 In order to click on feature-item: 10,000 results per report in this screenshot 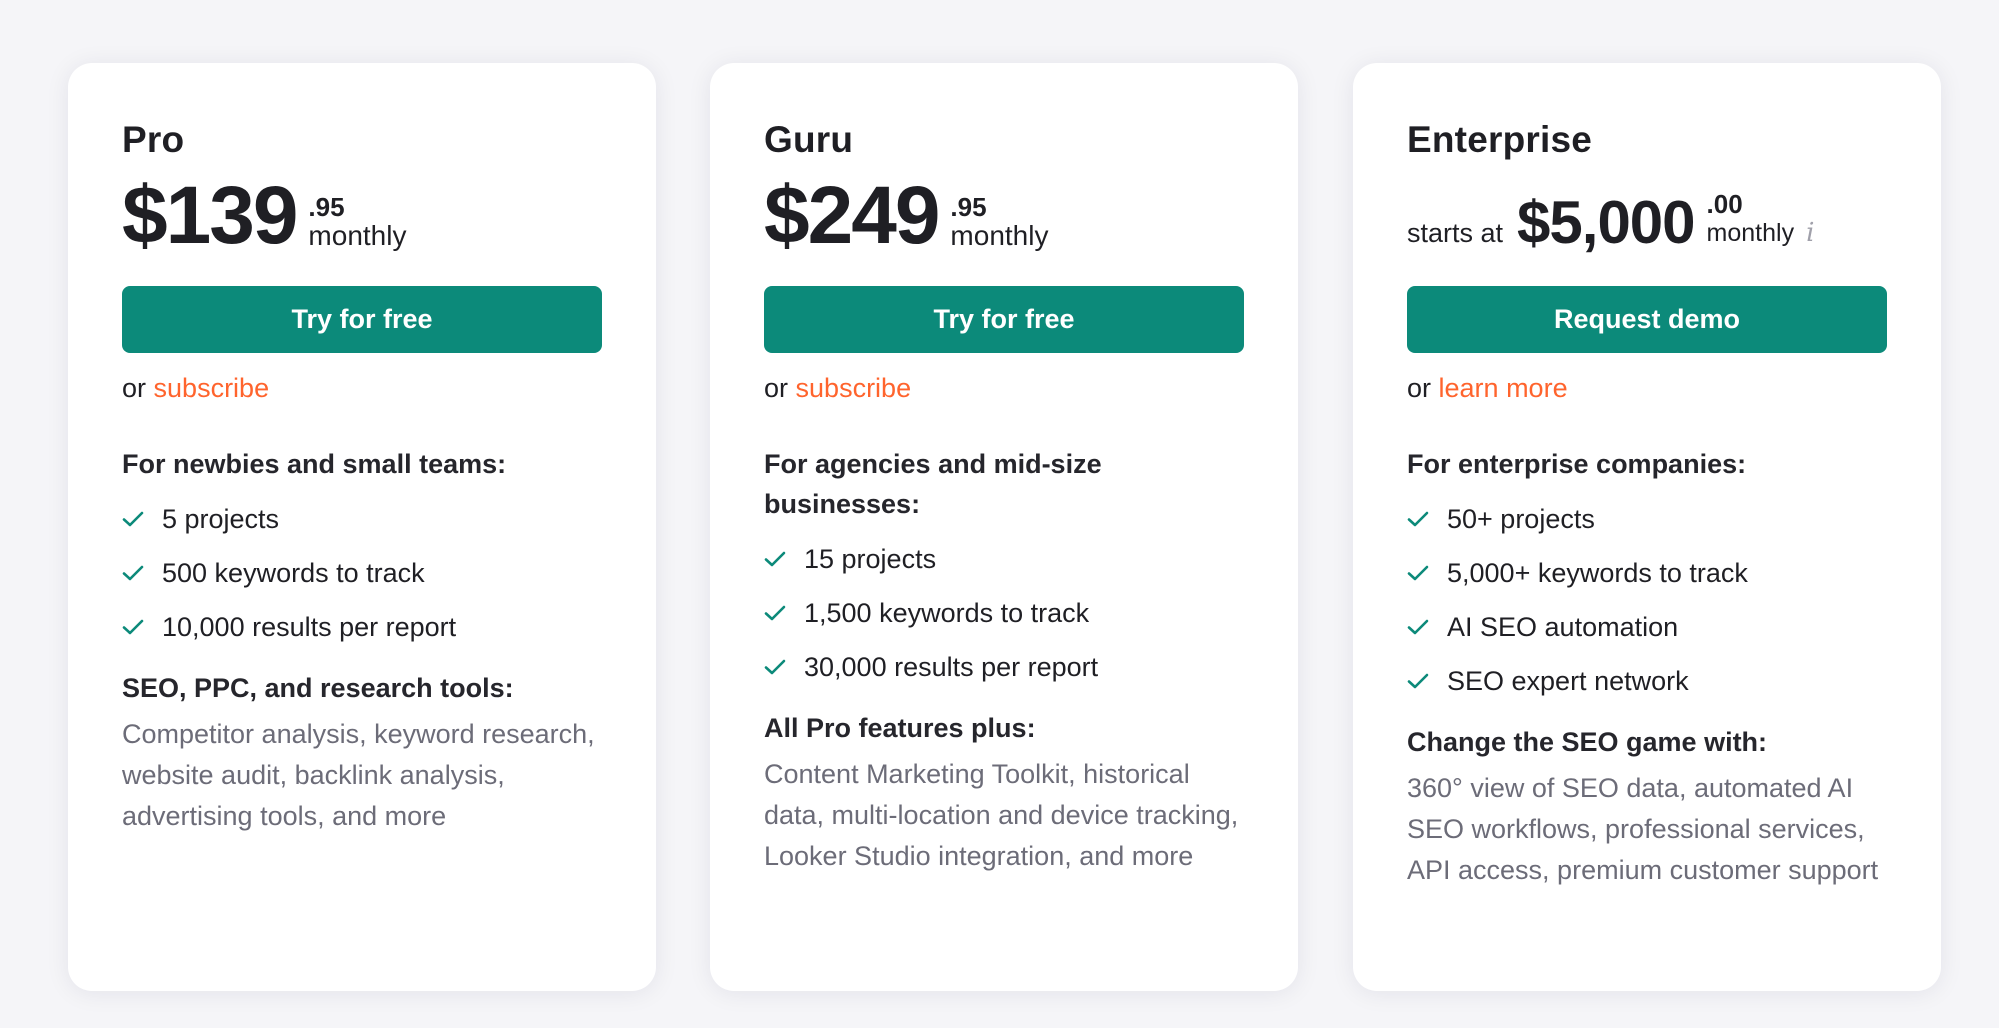, I will do `click(361, 627)`.